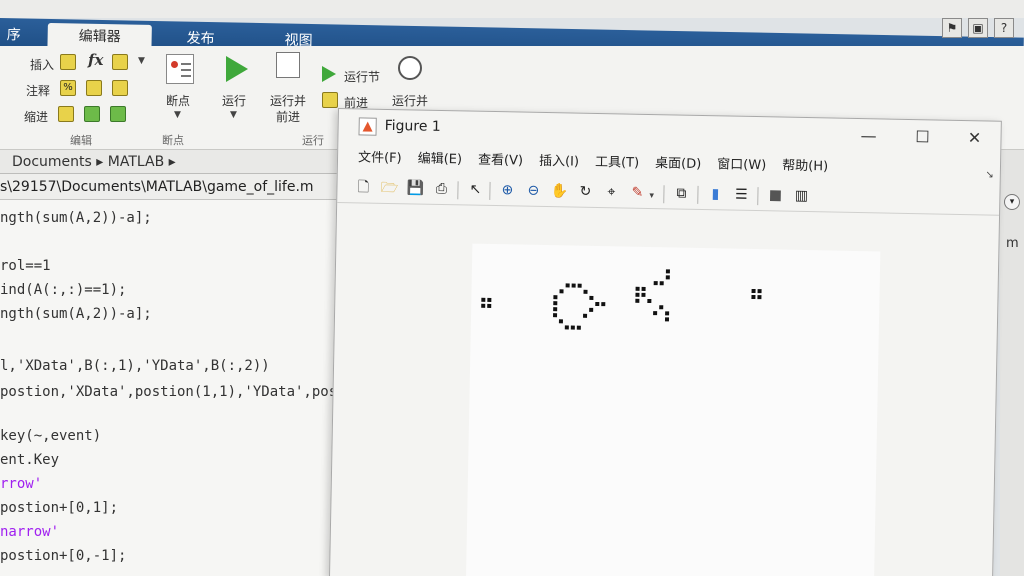 The height and width of the screenshot is (576, 1024). I want to click on help-icon: ?, so click(1004, 28).